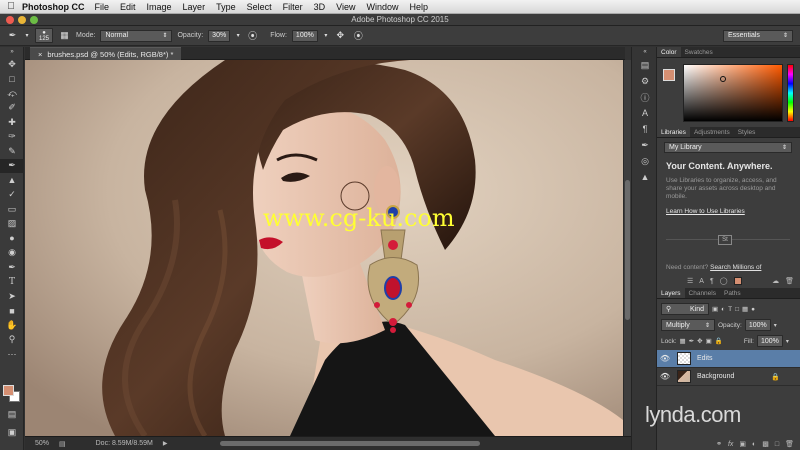 This screenshot has width=800, height=450. I want to click on filter-toggle-icon: ●, so click(753, 309).